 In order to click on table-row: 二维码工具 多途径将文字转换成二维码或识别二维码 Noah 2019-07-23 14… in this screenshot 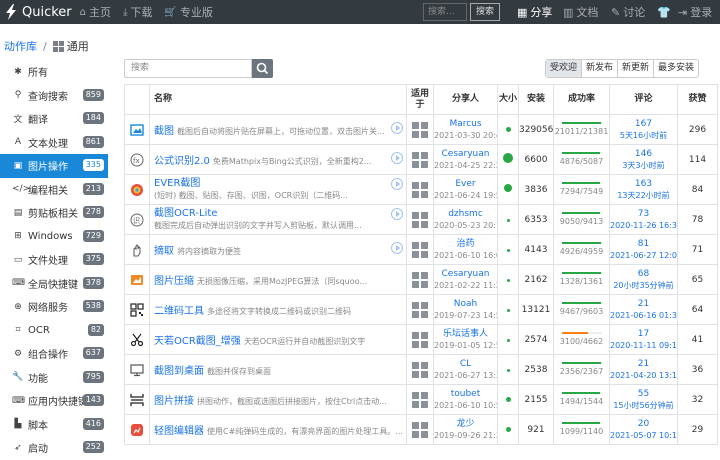, I will do `click(421, 309)`.